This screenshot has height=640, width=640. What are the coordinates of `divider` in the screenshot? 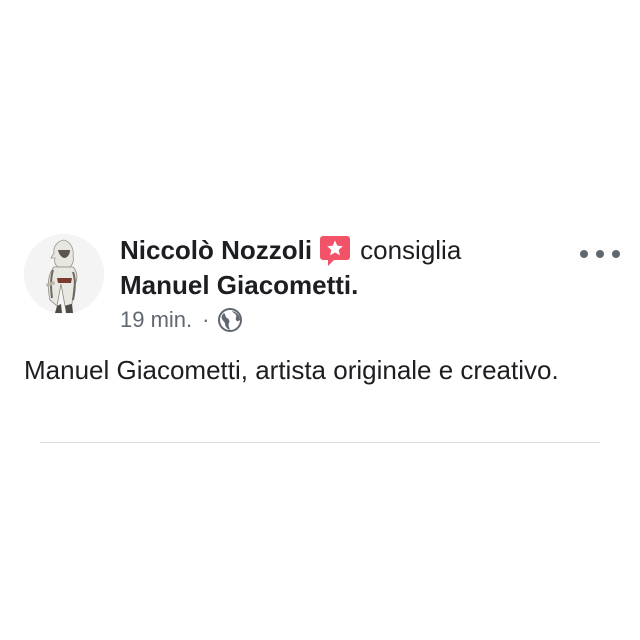 It's located at (320, 442).